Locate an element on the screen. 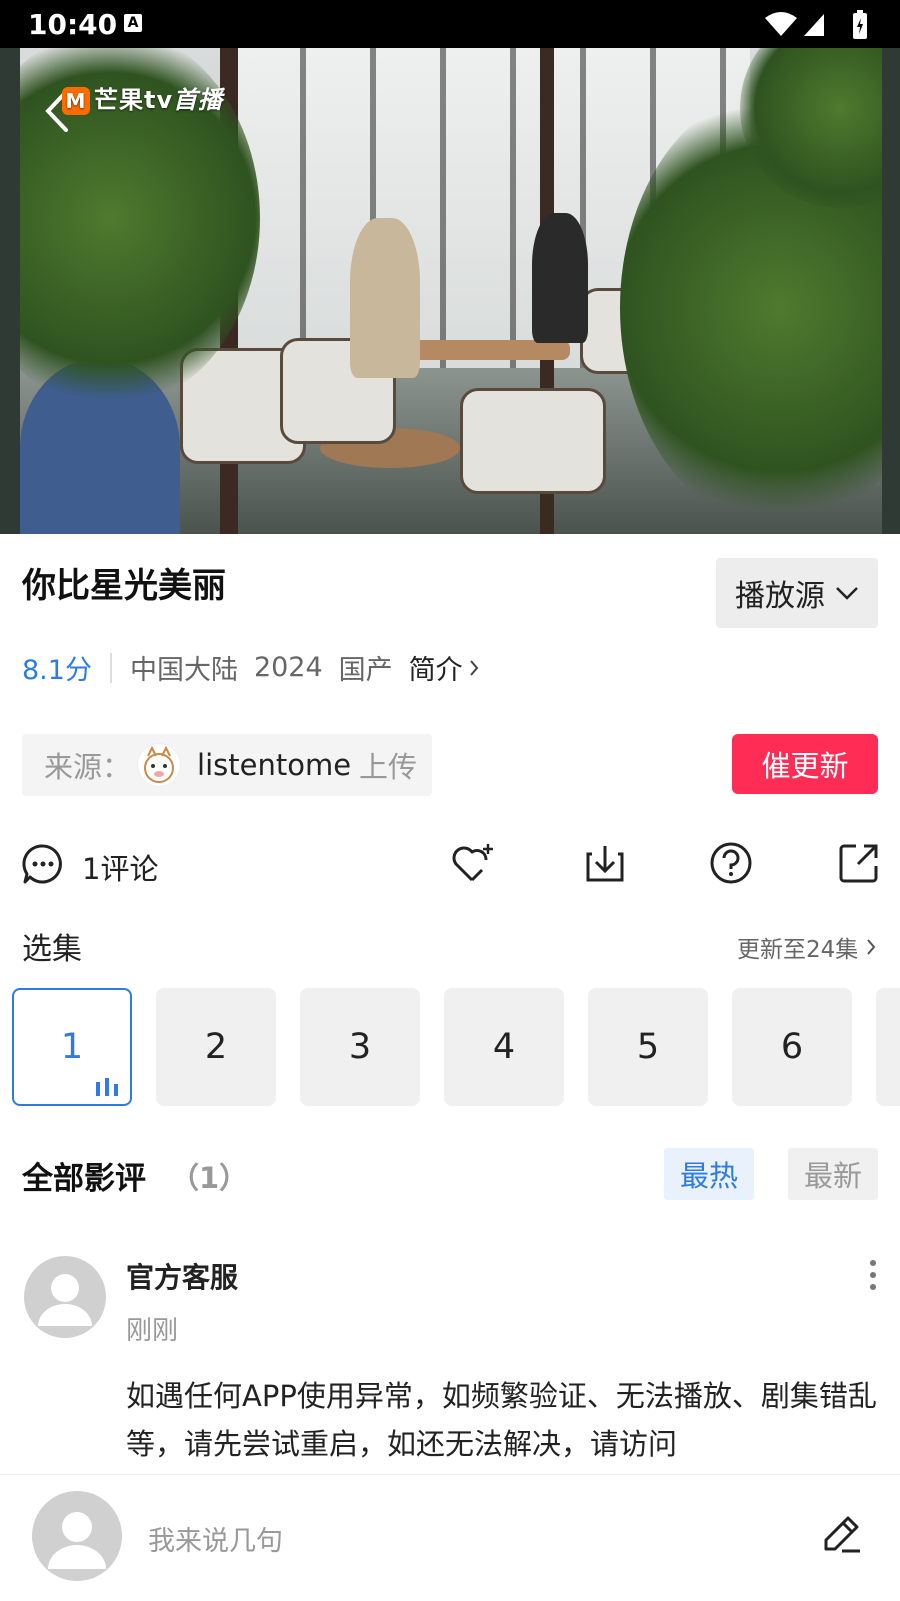 The height and width of the screenshot is (1601, 900). episode-item: 5 is located at coordinates (648, 1047).